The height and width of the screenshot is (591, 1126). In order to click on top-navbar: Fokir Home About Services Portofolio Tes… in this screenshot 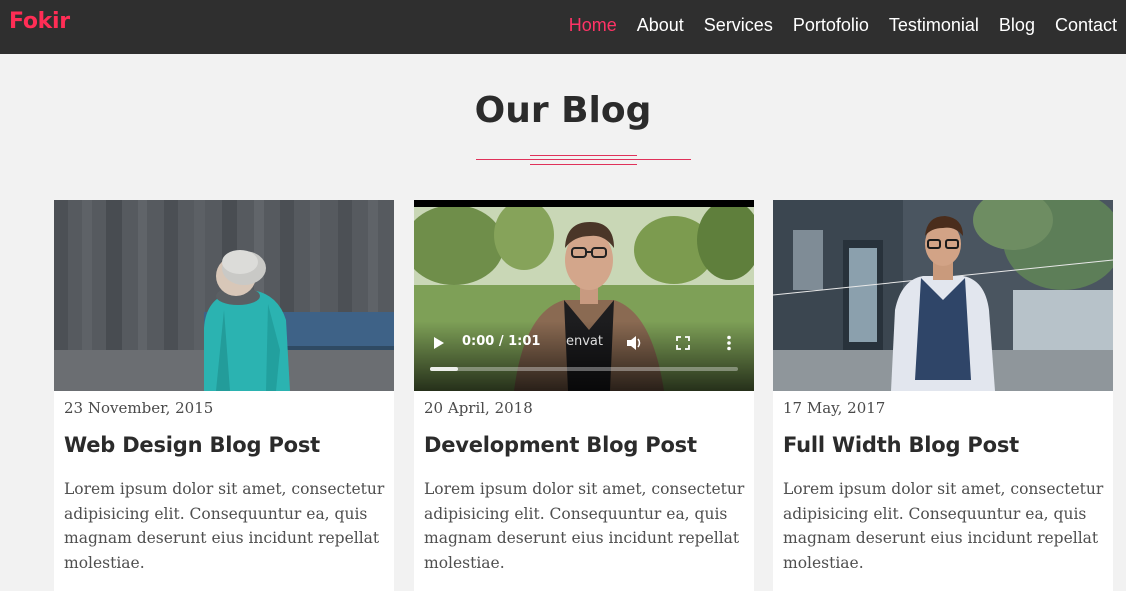, I will do `click(563, 27)`.